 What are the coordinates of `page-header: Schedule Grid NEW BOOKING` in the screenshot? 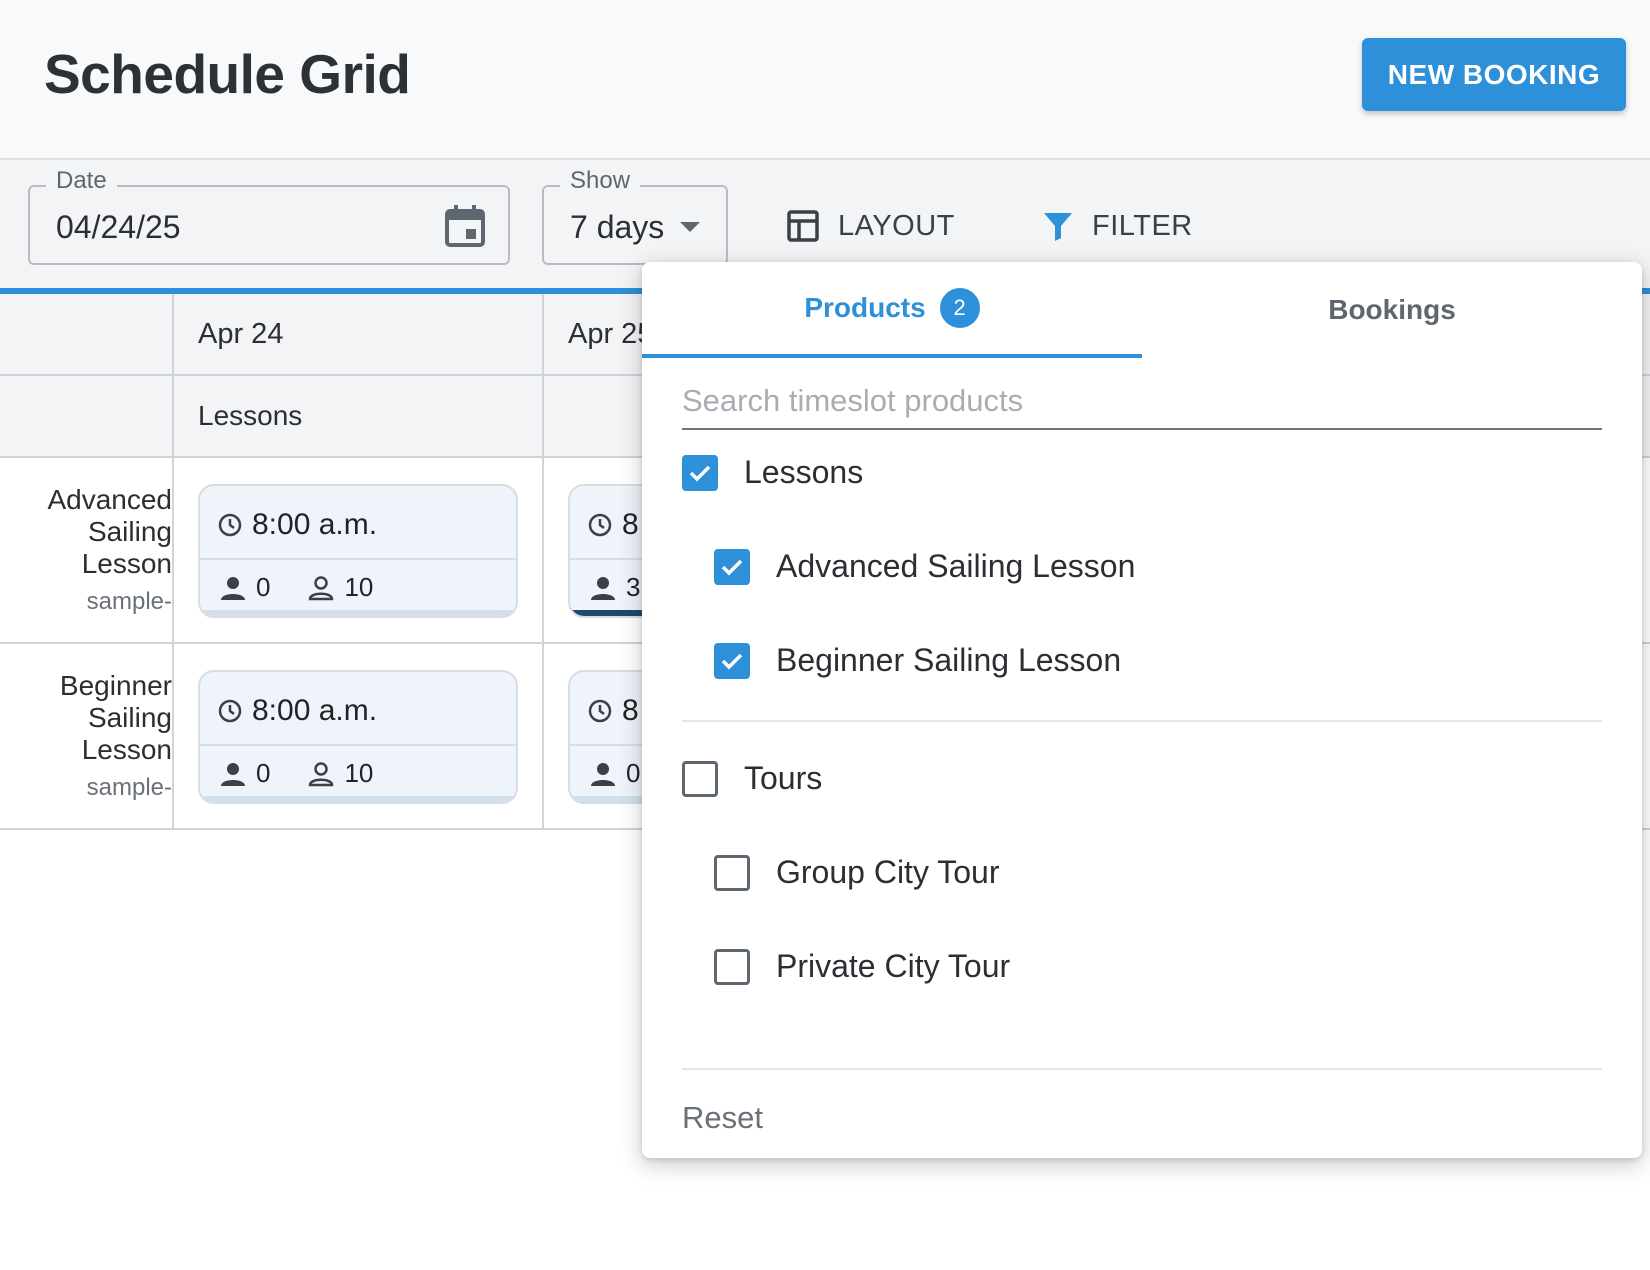 It's located at (825, 80).